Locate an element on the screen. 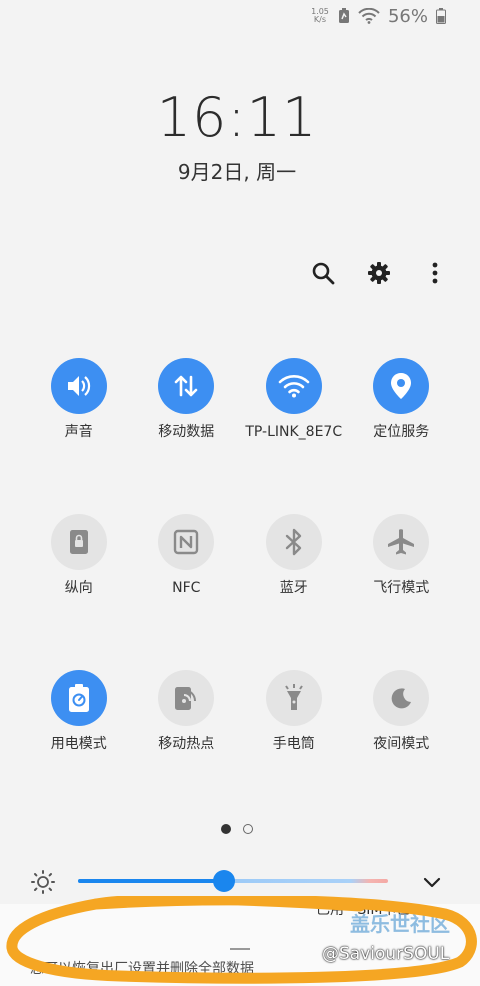 Image resolution: width=480 pixels, height=986 pixels. tile-night-mode: 夜间模式 is located at coordinates (402, 748).